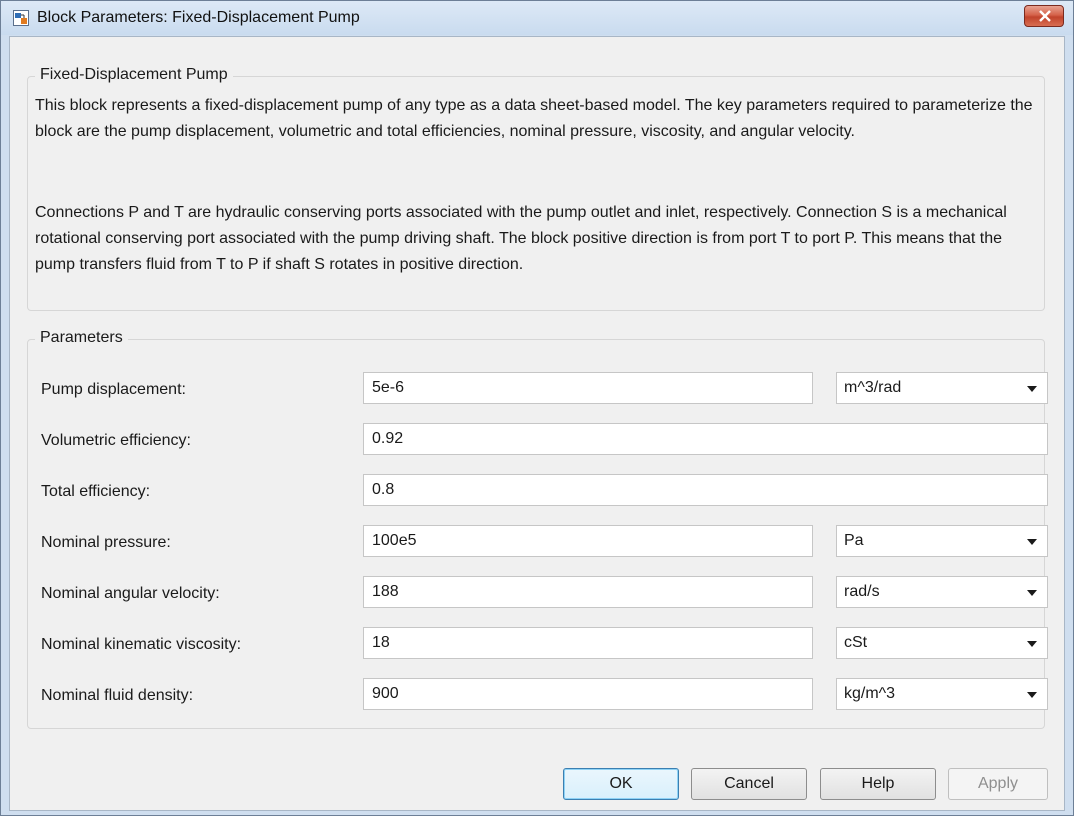 The image size is (1074, 816). I want to click on nominal-kinematic-viscosity-unit-value: cSt, so click(856, 642).